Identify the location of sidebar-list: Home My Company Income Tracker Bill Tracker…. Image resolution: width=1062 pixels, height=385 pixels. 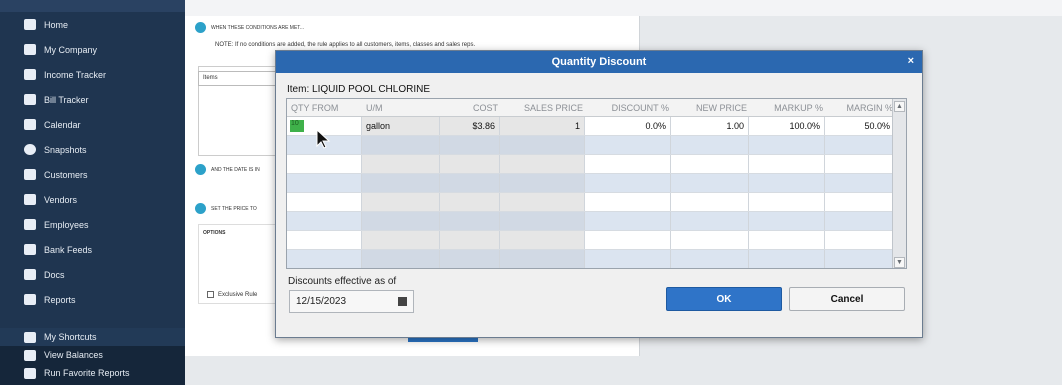
(92, 162).